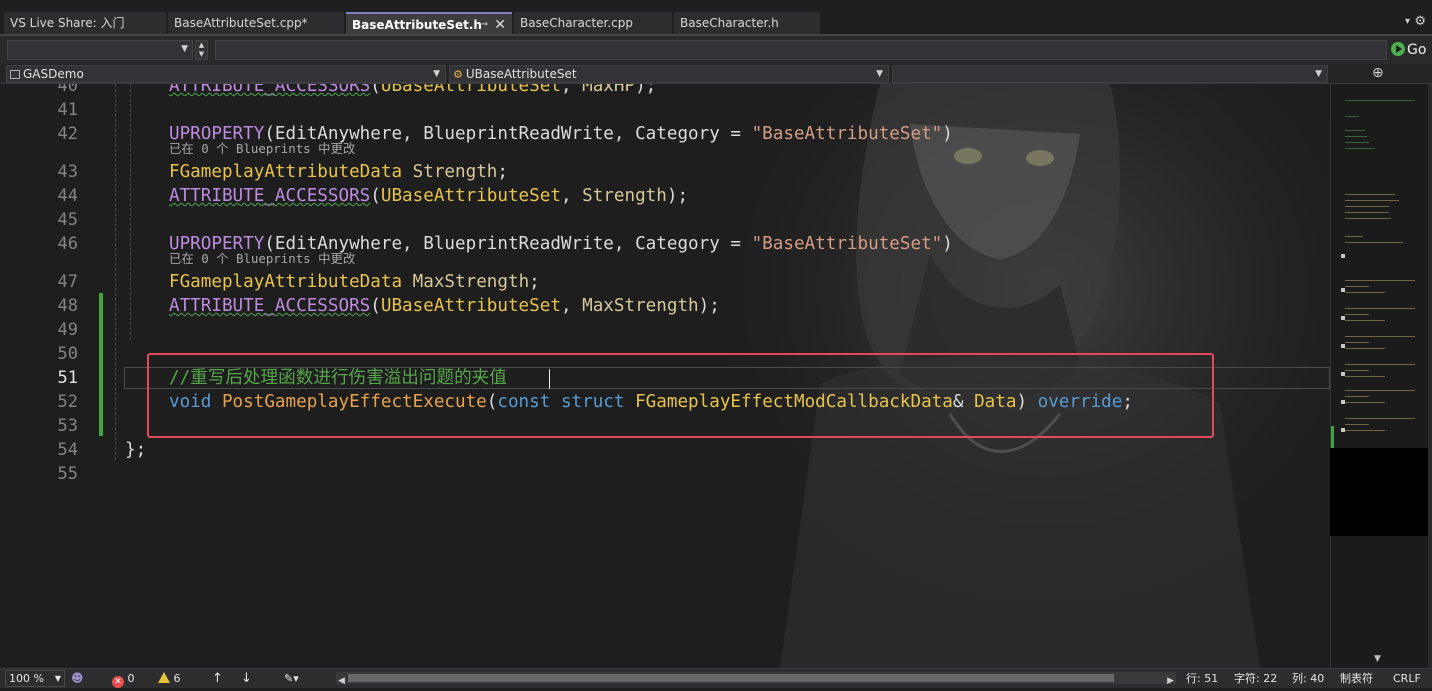 This screenshot has width=1432, height=691. I want to click on line-number: 47, so click(67, 282).